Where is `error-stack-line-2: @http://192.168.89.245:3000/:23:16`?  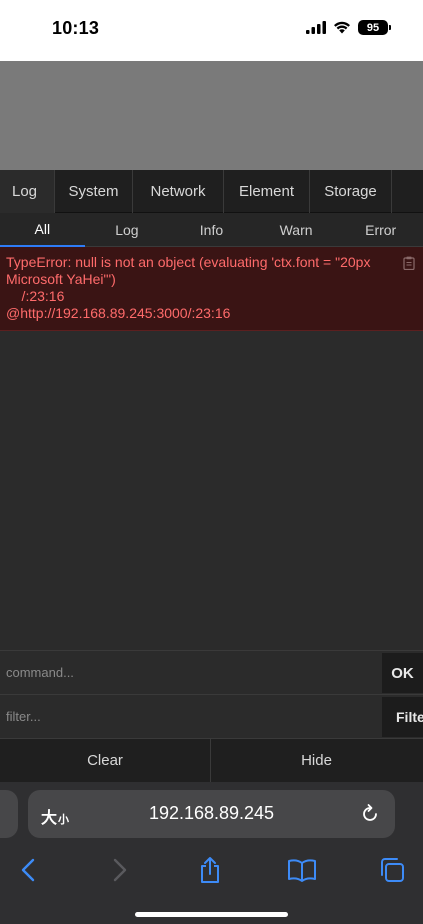
error-stack-line-2: @http://192.168.89.245:3000/:23:16 is located at coordinates (118, 313).